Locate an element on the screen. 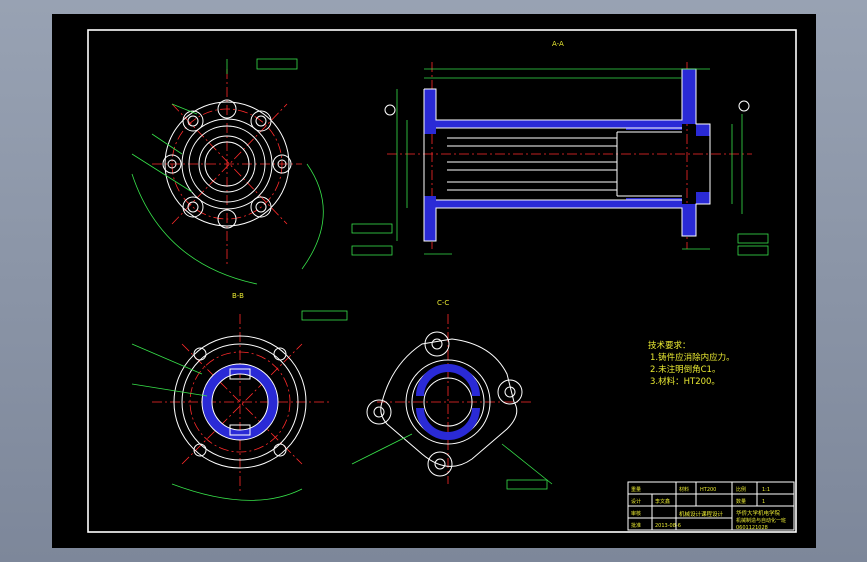  tb-major: 机械制造与自动化一班 is located at coordinates (761, 520).